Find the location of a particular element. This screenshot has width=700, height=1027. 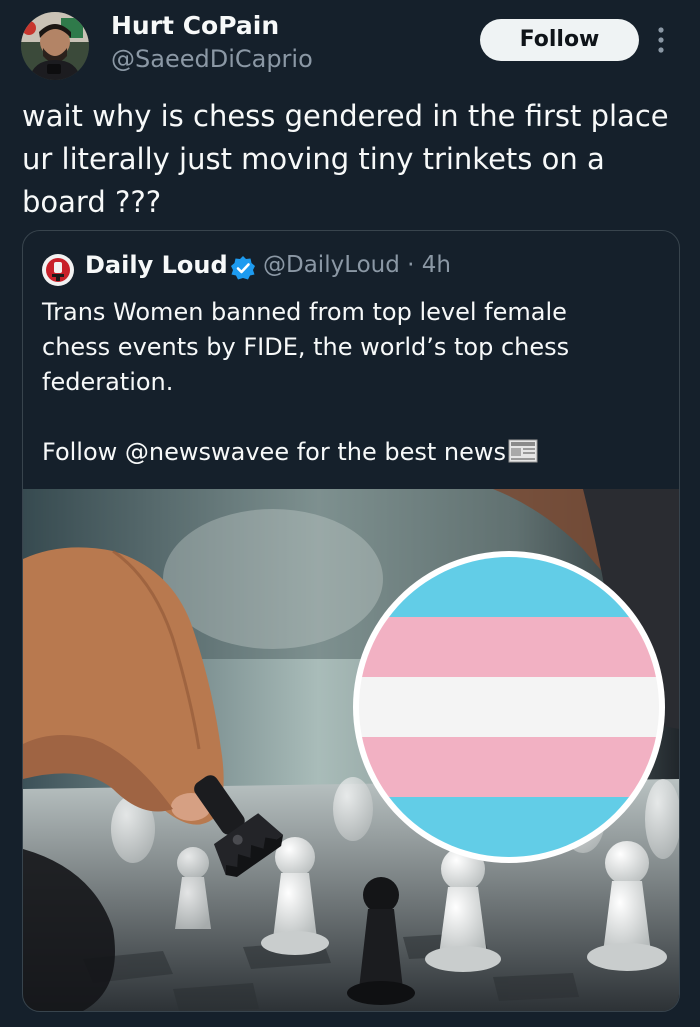

author-handle: @SaeedDiCaprio is located at coordinates (212, 59).